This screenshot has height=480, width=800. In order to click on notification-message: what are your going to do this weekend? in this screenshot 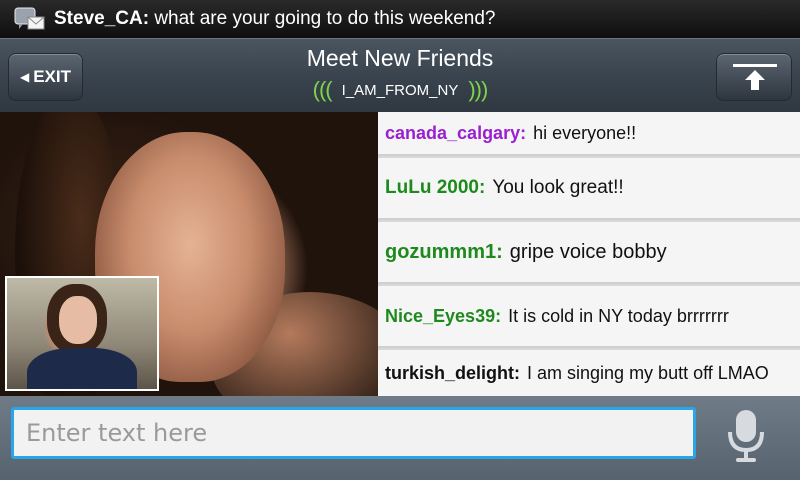, I will do `click(325, 18)`.